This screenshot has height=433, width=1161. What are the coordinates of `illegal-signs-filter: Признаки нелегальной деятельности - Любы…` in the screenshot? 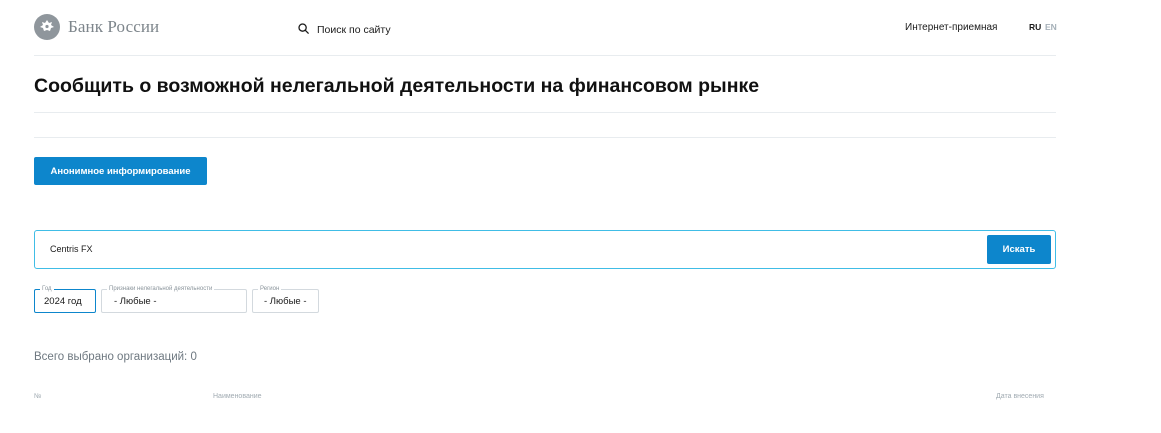 It's located at (174, 298).